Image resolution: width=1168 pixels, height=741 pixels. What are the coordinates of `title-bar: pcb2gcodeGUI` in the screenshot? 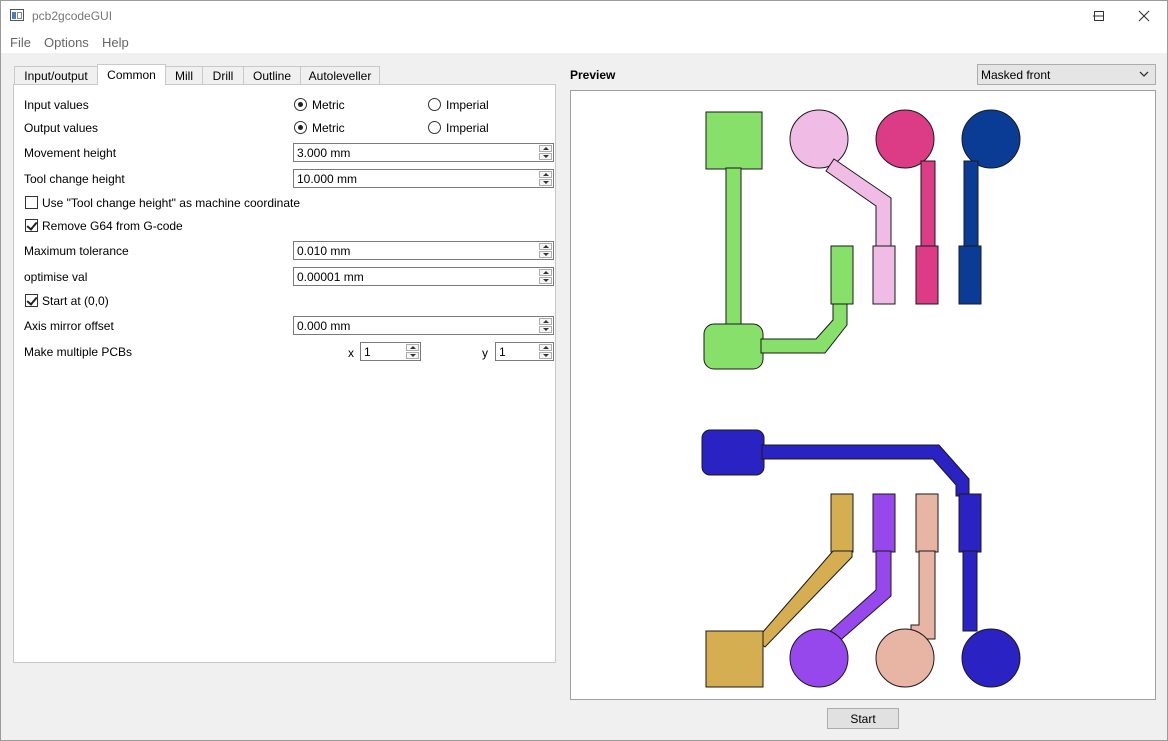 It's located at (584, 16).